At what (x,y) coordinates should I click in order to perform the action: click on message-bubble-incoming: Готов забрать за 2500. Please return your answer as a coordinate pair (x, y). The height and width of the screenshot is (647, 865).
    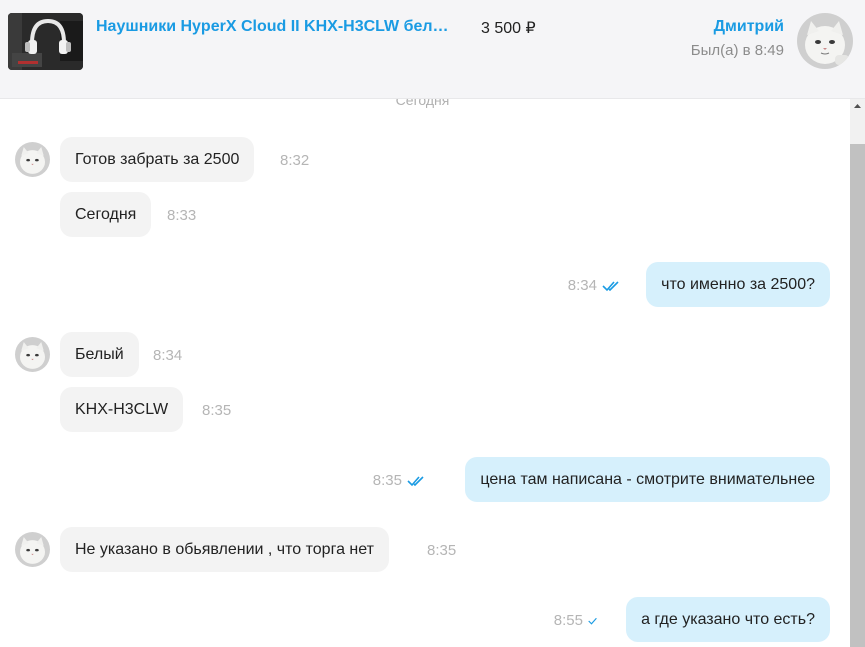
    Looking at the image, I should click on (157, 159).